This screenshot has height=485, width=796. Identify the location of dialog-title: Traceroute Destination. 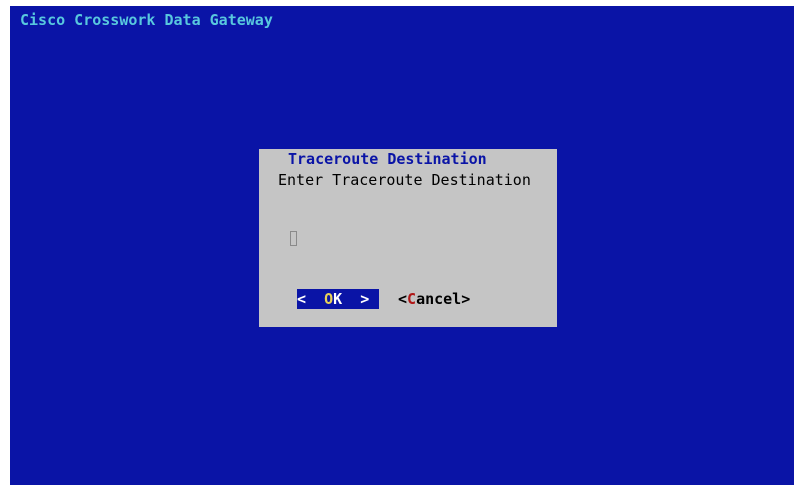
(387, 159).